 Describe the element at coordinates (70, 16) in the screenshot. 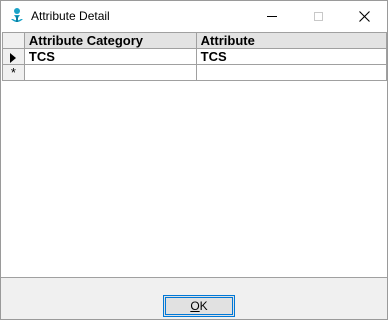

I see `window-title: Attribute Detail` at that location.